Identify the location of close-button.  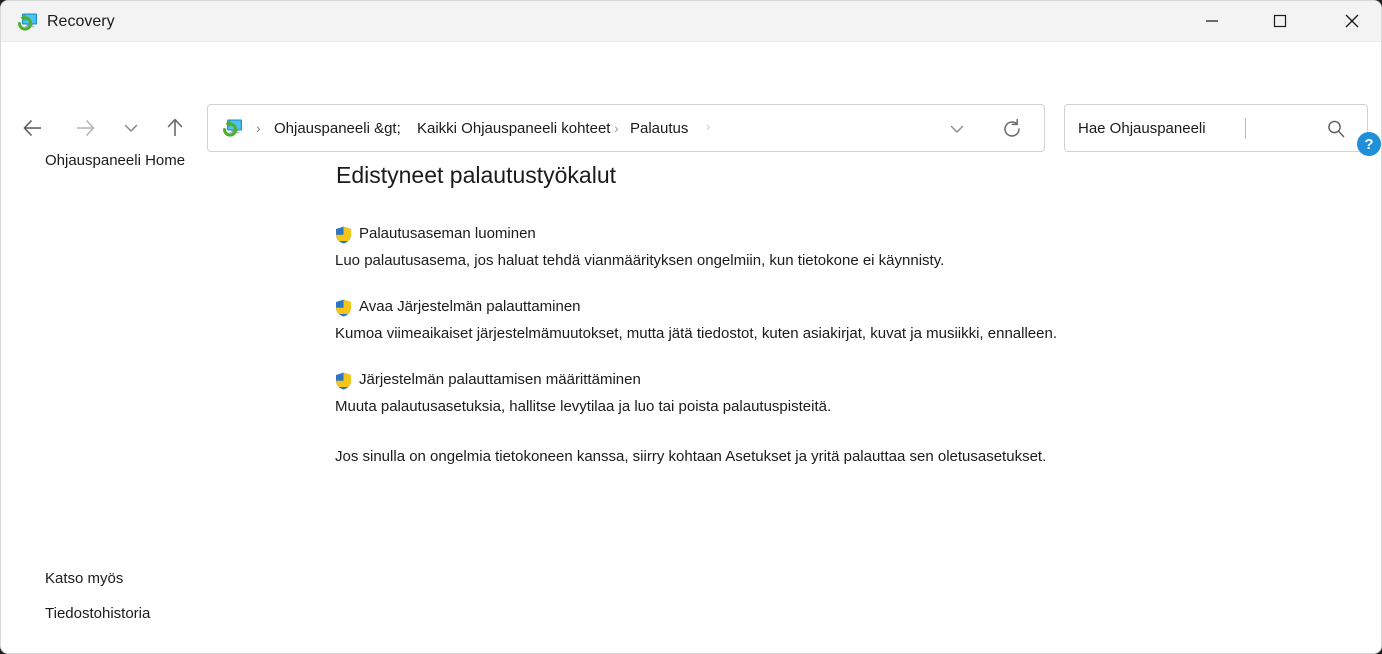
(1352, 21).